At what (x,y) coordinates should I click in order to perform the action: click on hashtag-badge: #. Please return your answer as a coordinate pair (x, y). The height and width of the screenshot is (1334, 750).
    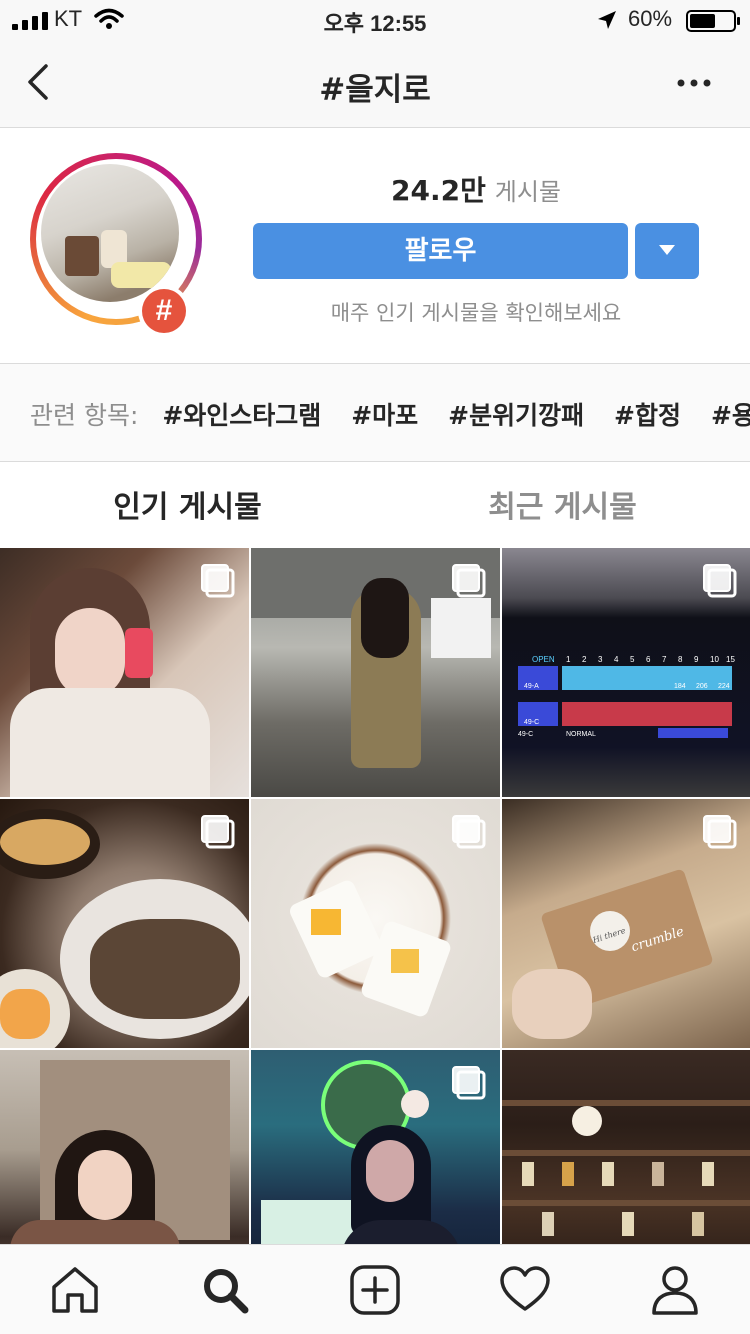
    Looking at the image, I should click on (164, 311).